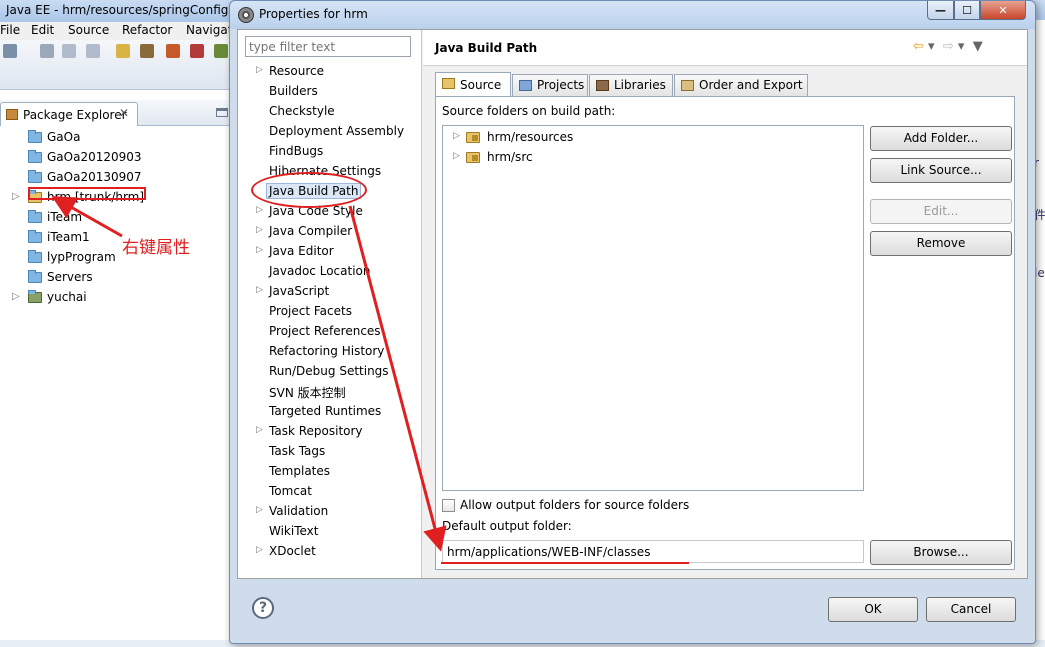 This screenshot has height=647, width=1045. I want to click on menu-navigate: Navigat, so click(209, 30).